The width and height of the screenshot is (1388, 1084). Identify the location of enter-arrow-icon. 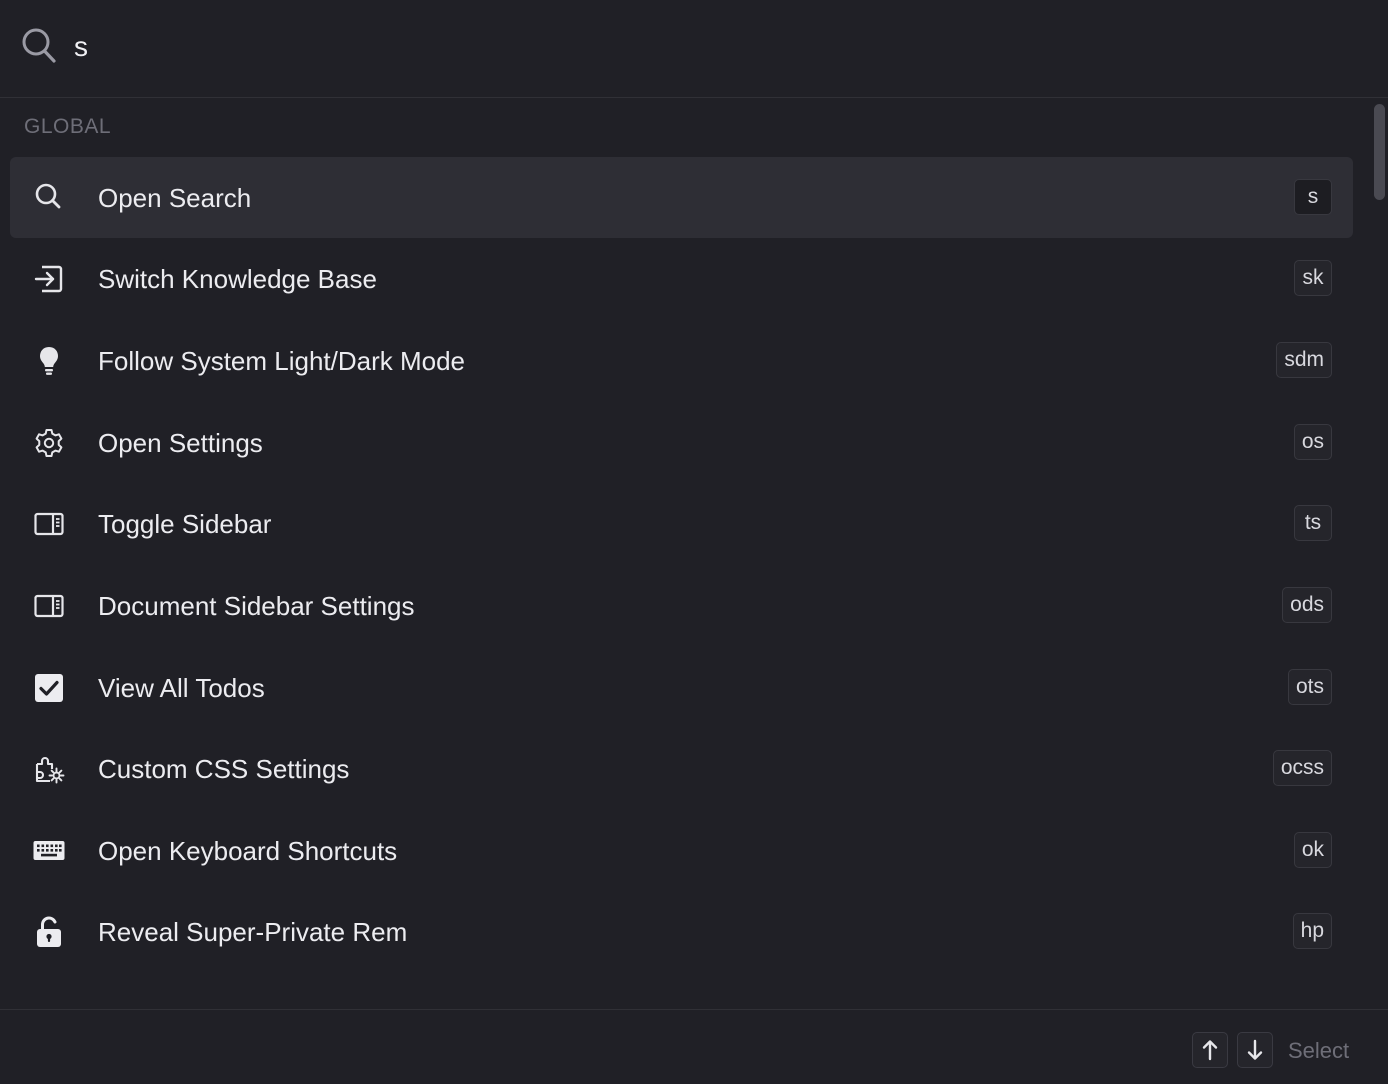
(49, 279).